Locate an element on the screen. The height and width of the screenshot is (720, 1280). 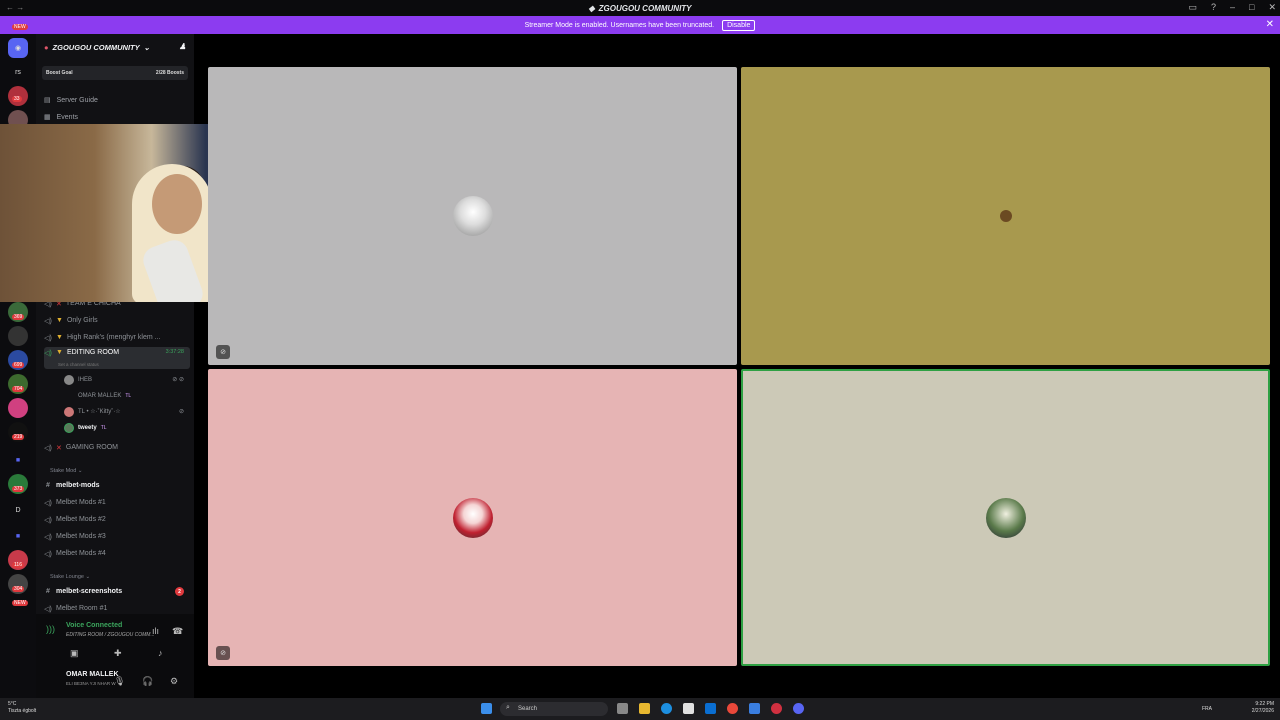
clock: 9:22 PM 2/27/2026 is located at coordinates (1263, 708).